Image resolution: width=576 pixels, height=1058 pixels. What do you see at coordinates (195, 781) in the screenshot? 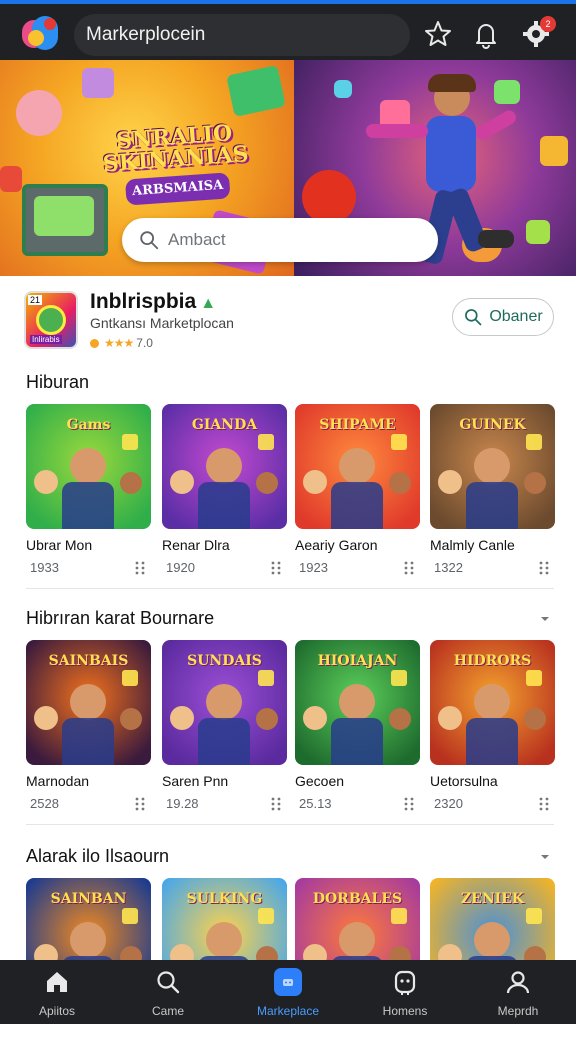
I see `game-card-title: Saren Pnn` at bounding box center [195, 781].